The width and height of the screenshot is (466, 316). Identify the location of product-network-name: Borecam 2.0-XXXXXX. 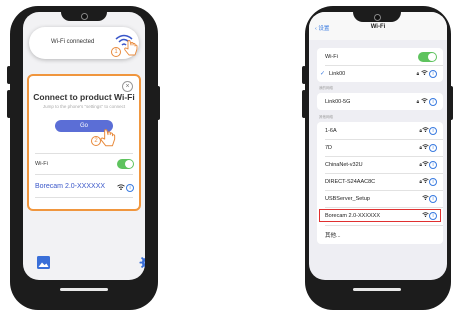
(70, 186).